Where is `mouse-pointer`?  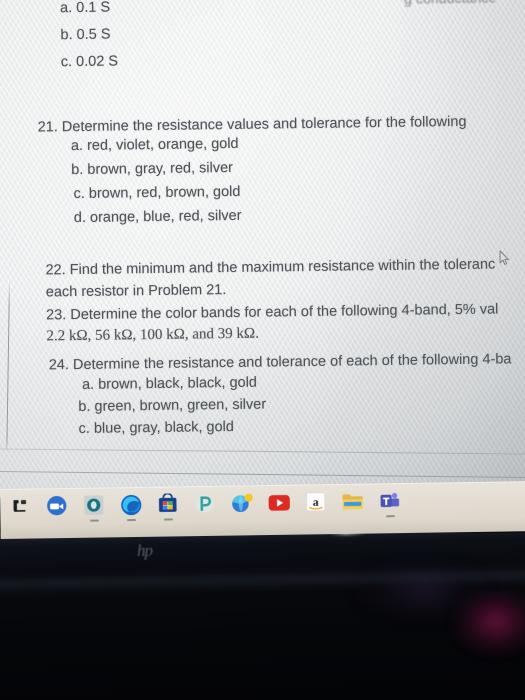
mouse-pointer is located at coordinates (504, 257).